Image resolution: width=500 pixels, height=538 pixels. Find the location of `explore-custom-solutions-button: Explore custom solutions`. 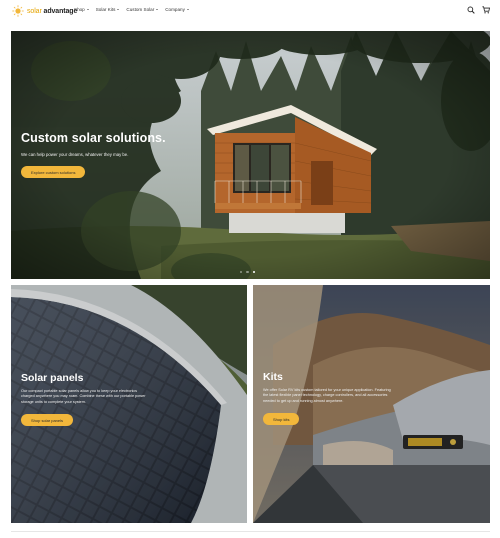

explore-custom-solutions-button: Explore custom solutions is located at coordinates (53, 172).